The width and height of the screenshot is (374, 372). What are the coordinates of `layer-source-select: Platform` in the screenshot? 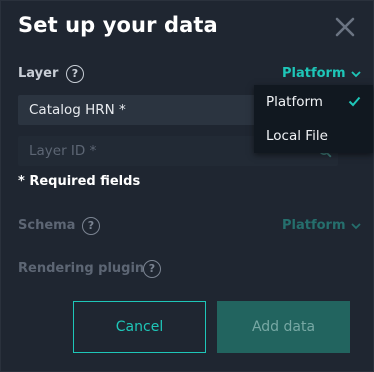 It's located at (321, 73).